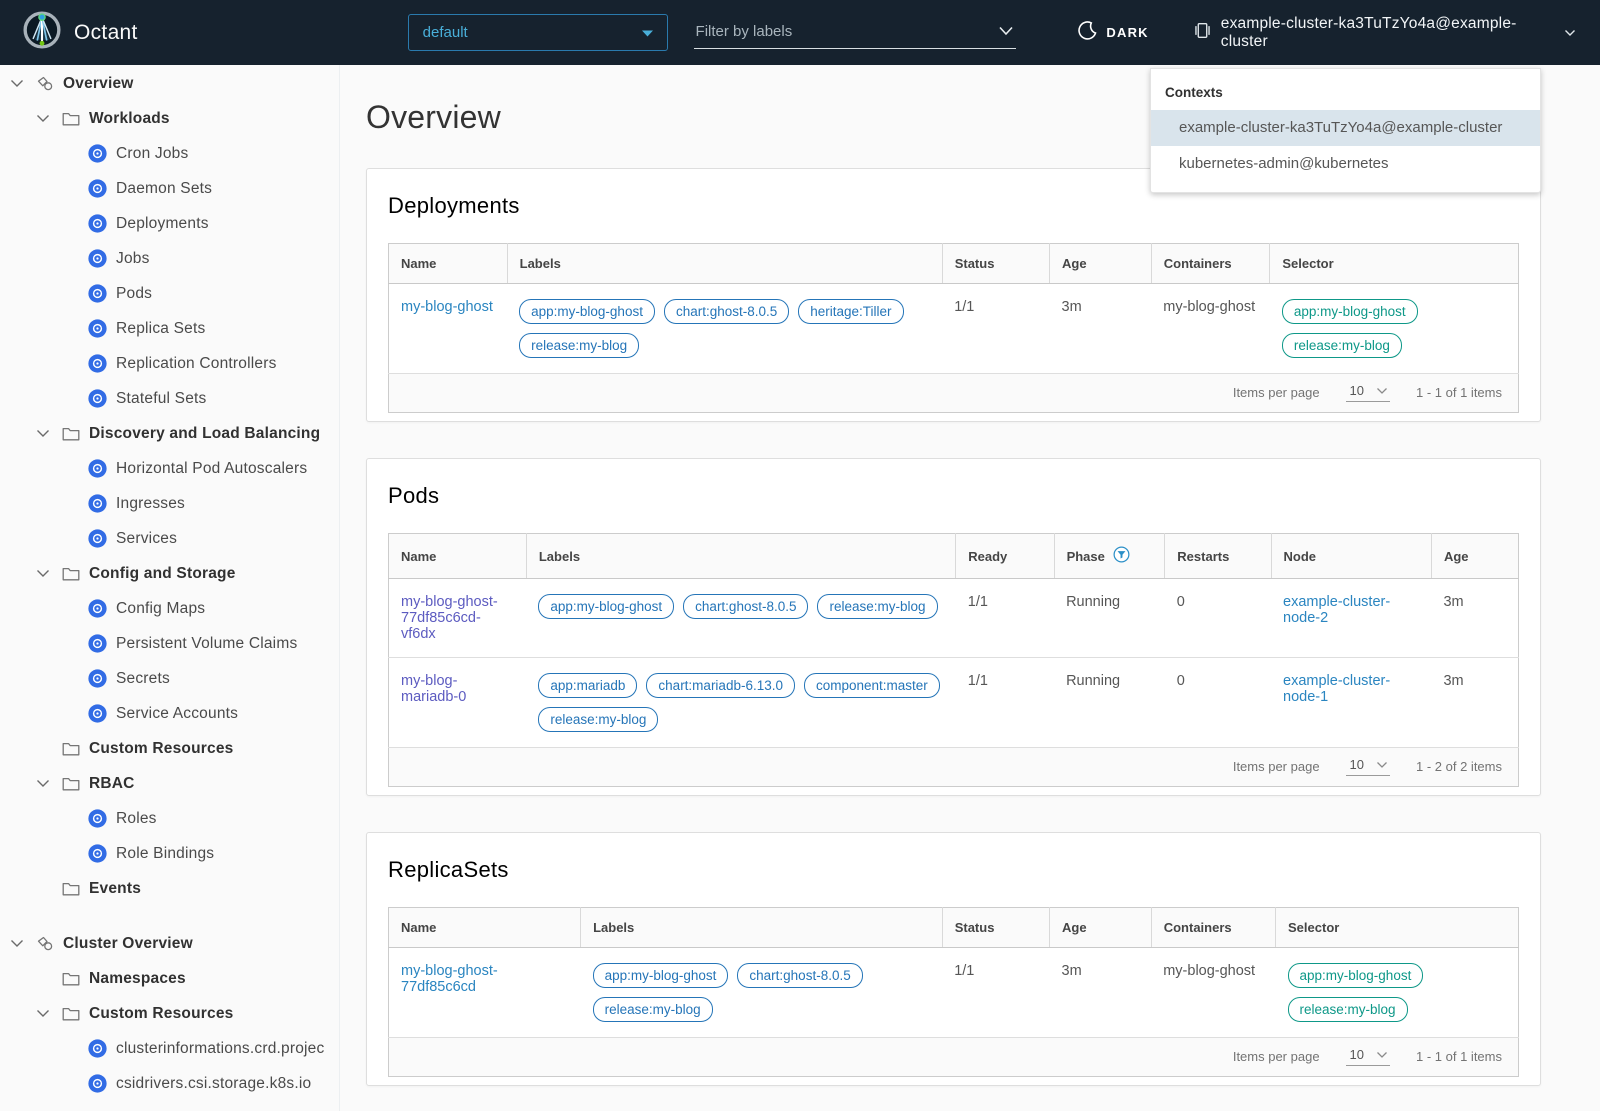  I want to click on sidebar-item-events: Events, so click(169, 888).